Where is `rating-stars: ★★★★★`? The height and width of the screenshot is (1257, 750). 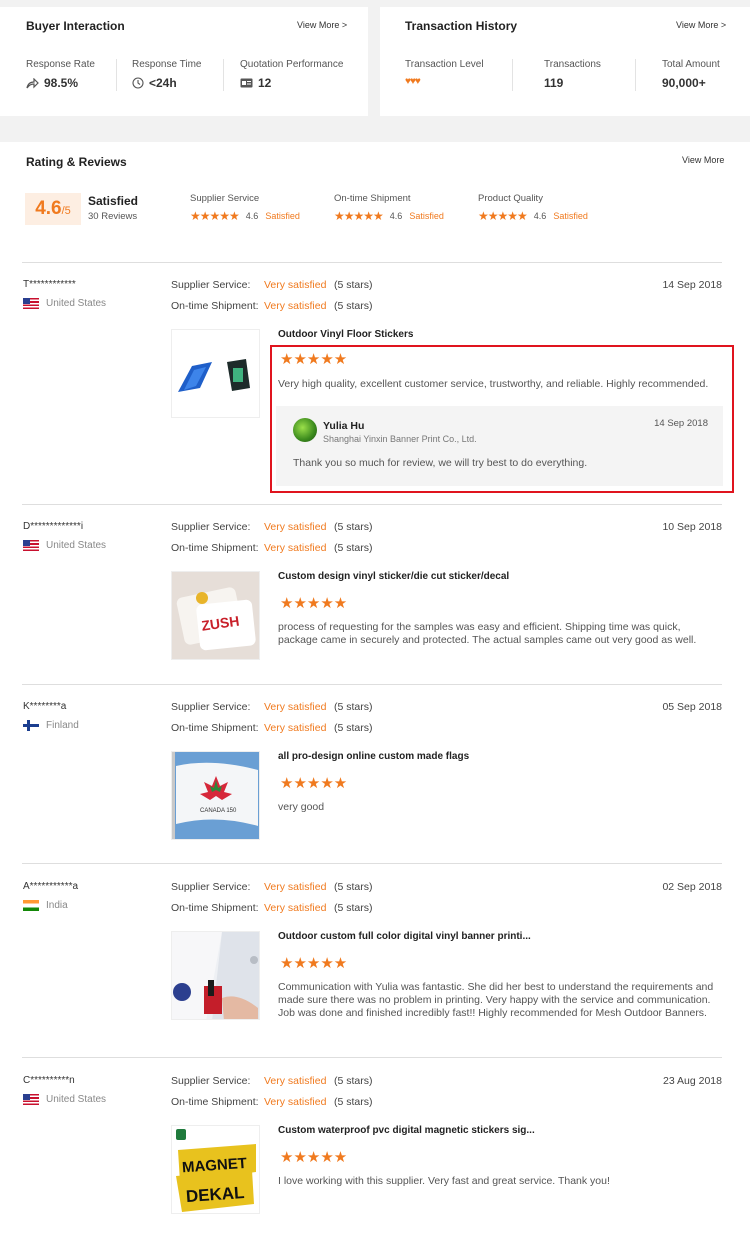 rating-stars: ★★★★★ is located at coordinates (314, 1157).